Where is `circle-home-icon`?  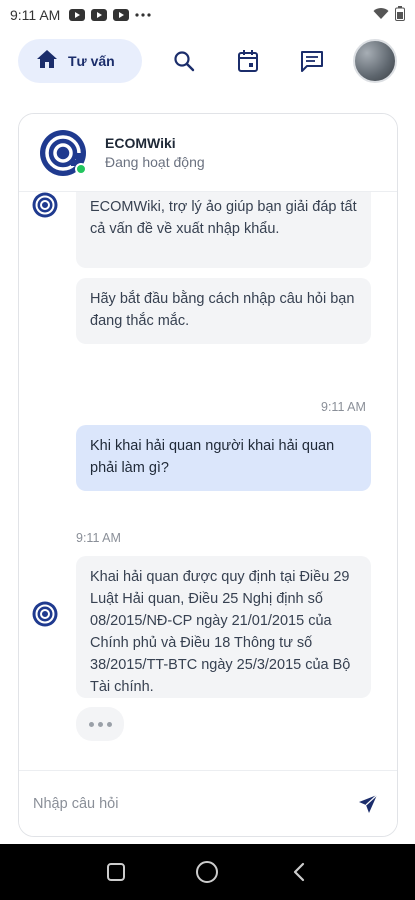
circle-home-icon is located at coordinates (207, 872).